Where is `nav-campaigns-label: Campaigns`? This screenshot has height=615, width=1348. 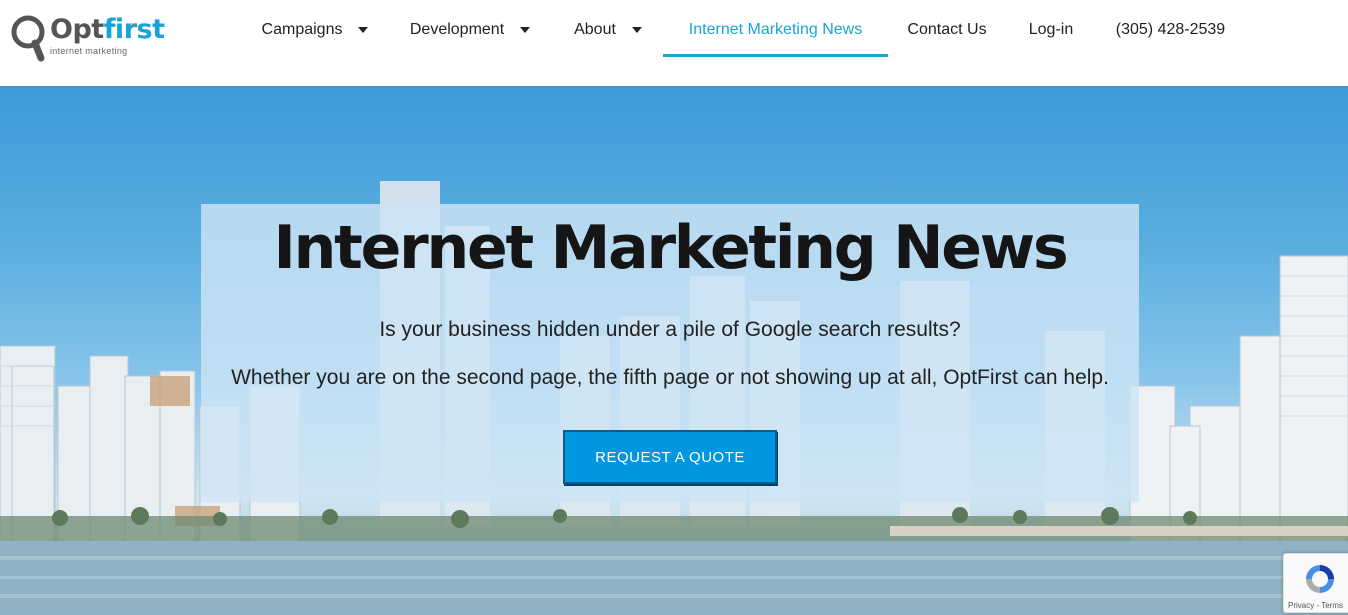
nav-campaigns-label: Campaigns is located at coordinates (302, 29).